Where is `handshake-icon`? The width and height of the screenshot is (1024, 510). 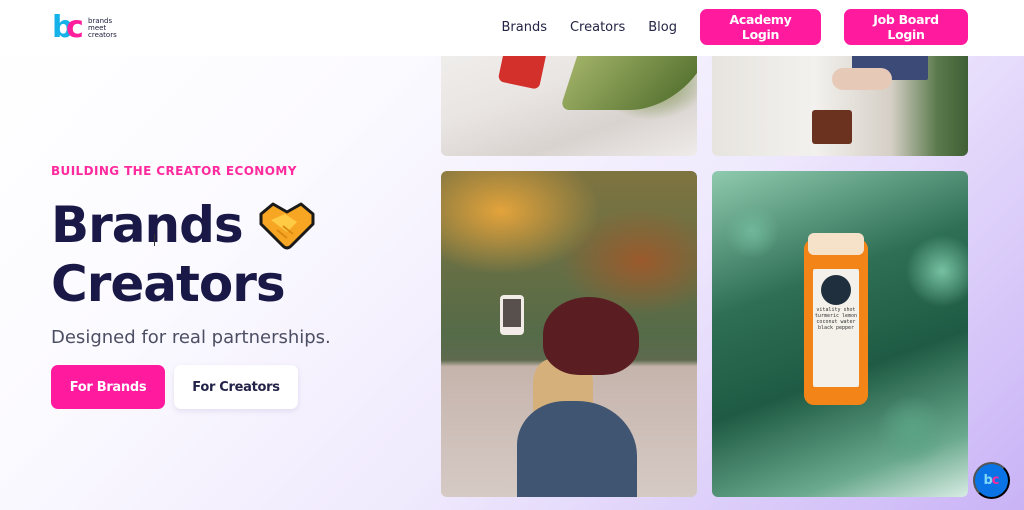
handshake-icon is located at coordinates (287, 226).